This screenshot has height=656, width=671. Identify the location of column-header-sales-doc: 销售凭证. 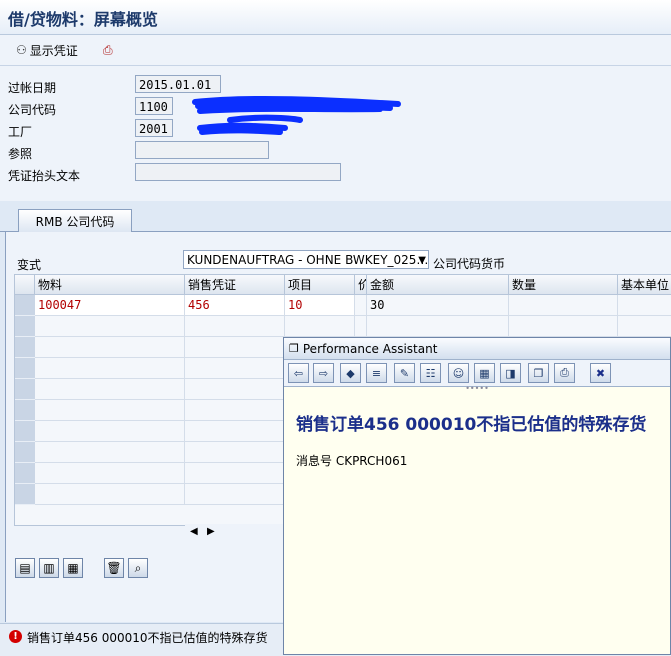
(235, 285).